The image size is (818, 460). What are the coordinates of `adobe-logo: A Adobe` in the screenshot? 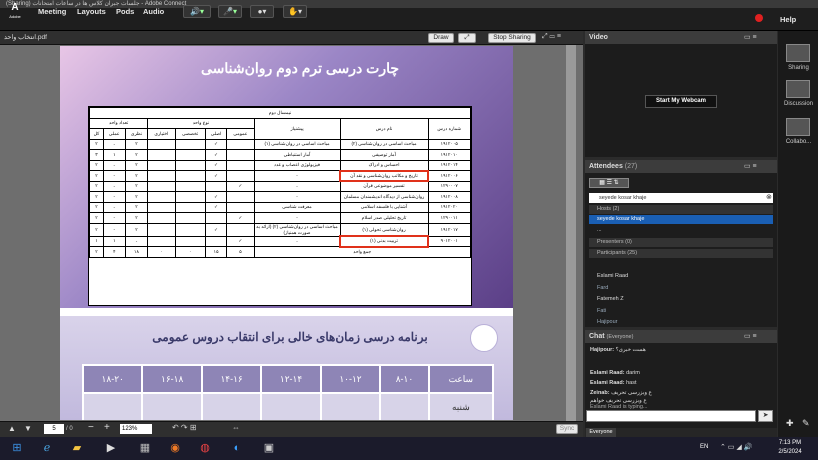 It's located at (15, 10).